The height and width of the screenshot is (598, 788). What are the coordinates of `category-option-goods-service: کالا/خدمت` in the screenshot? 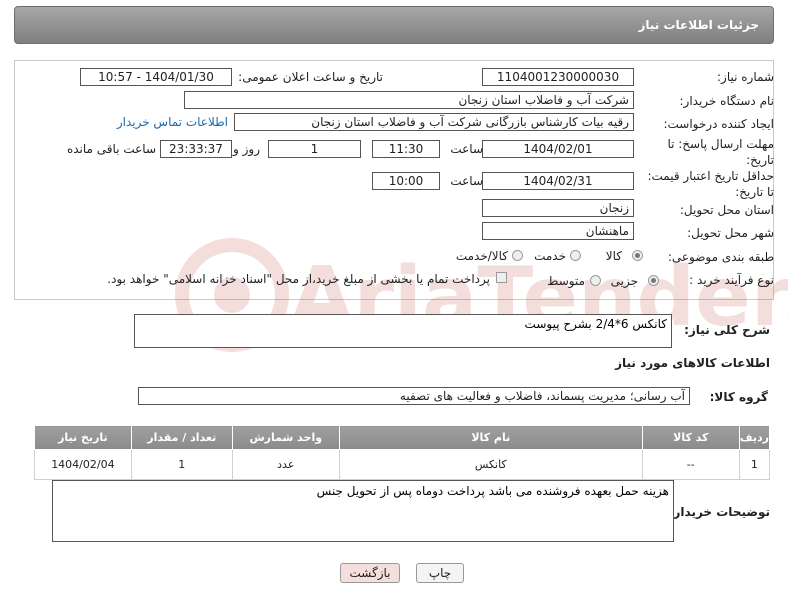 It's located at (481, 256).